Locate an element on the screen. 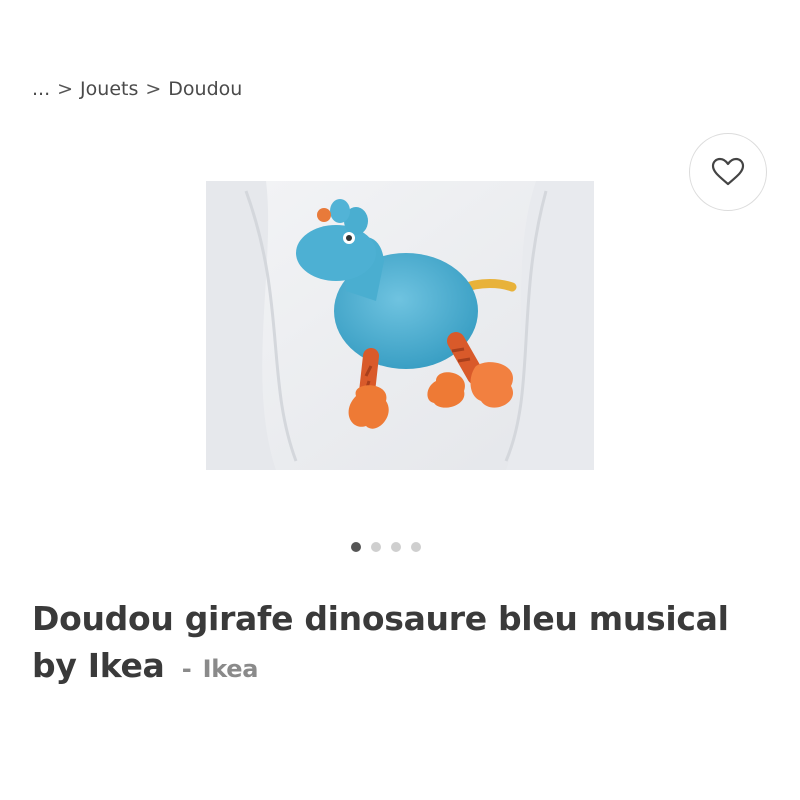 This screenshot has width=800, height=800. breadcrumb-item-jouets: Jouets is located at coordinates (109, 89).